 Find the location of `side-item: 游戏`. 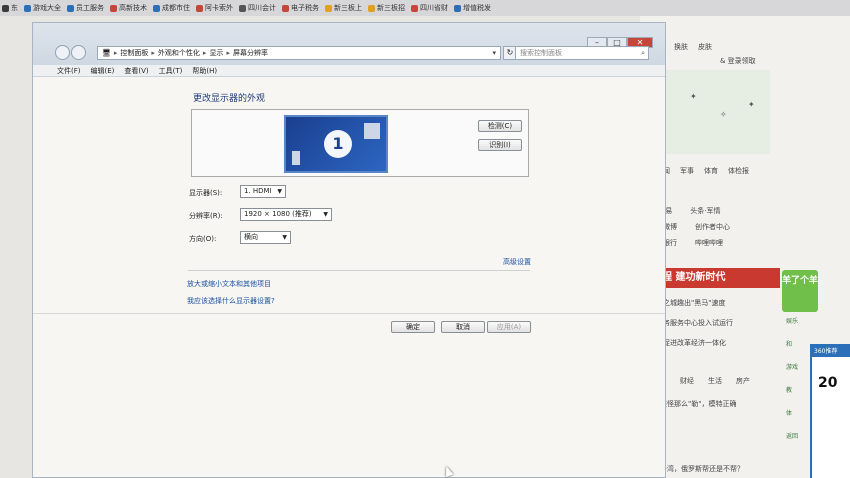

side-item: 游戏 is located at coordinates (792, 366).